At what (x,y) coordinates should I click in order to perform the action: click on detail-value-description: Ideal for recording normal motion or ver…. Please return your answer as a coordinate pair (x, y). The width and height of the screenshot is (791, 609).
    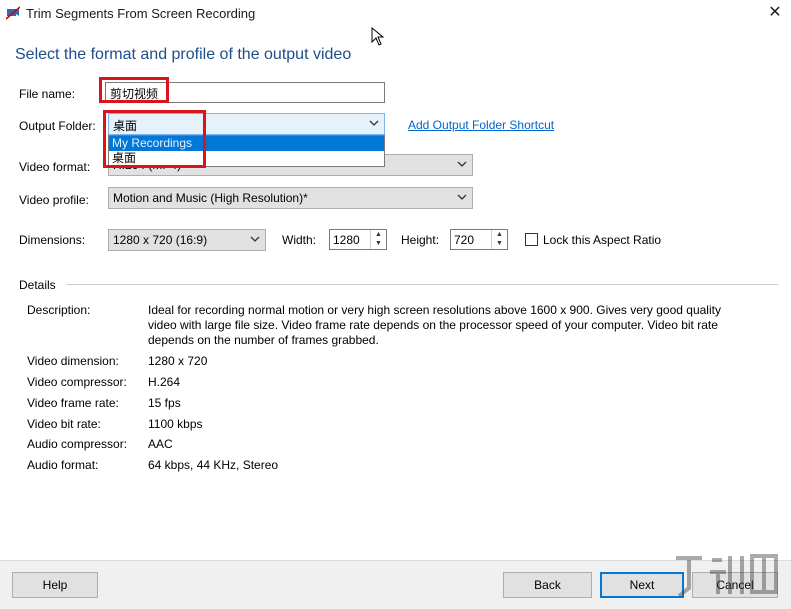
    Looking at the image, I should click on (434, 325).